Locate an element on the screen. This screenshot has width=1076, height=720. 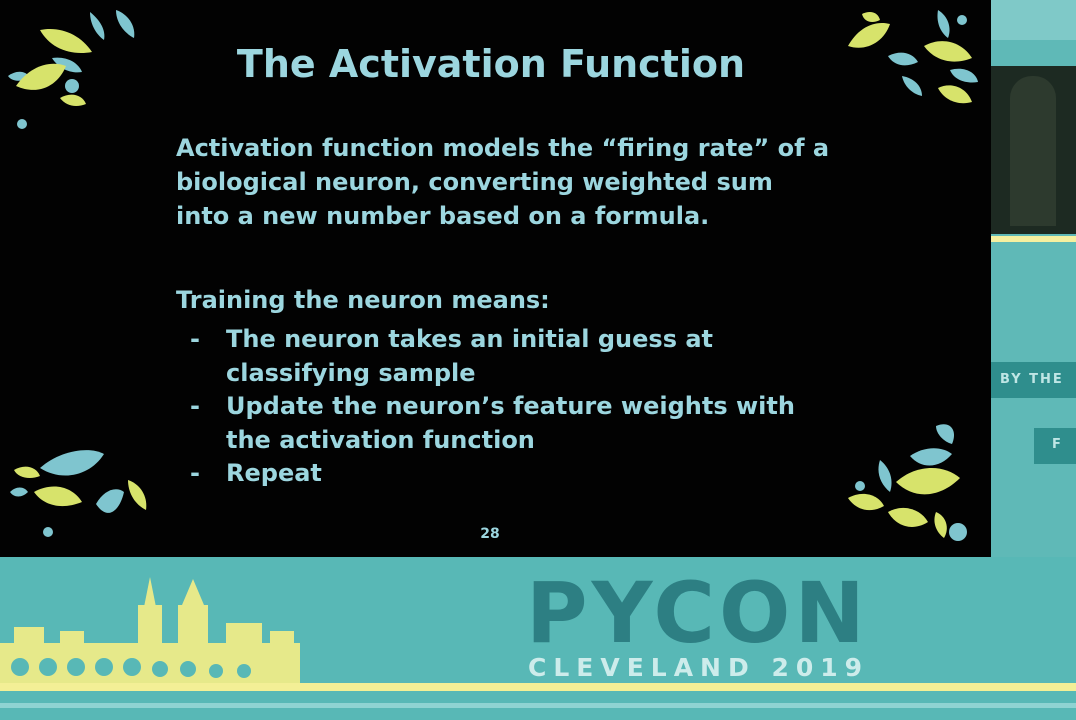
droplet-decoration-bottom-right is located at coordinates (907, 482).